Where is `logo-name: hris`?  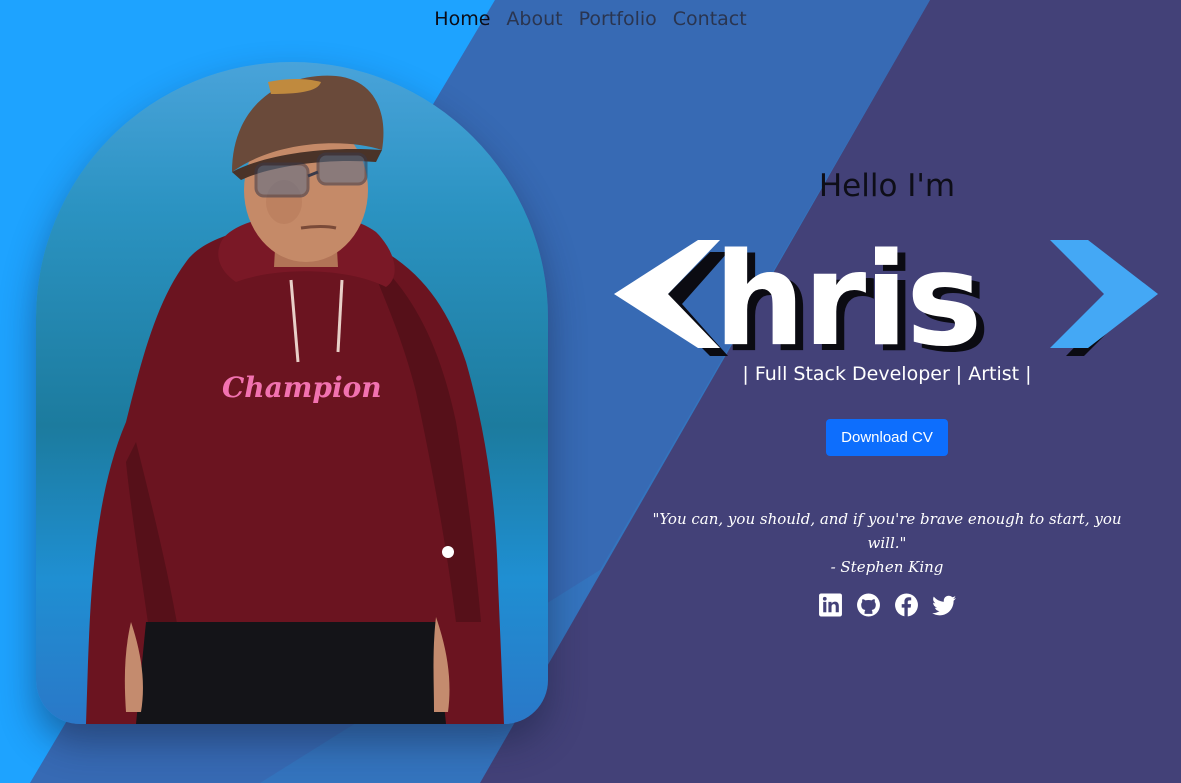 logo-name: hris is located at coordinates (847, 297).